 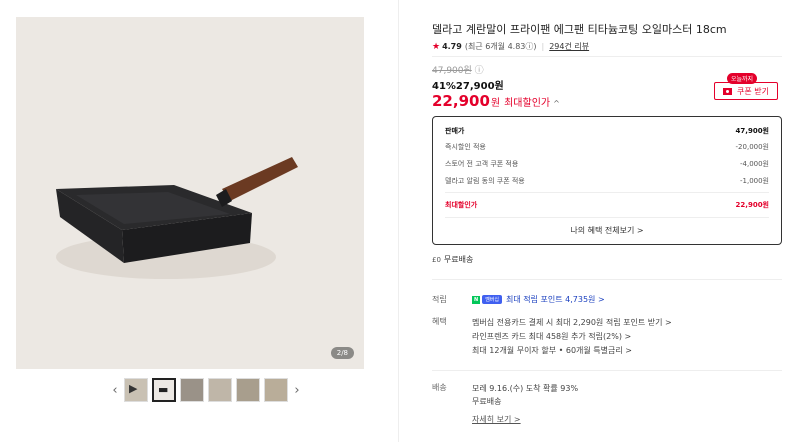 What do you see at coordinates (439, 387) in the screenshot?
I see `delivery-label: 배송` at bounding box center [439, 387].